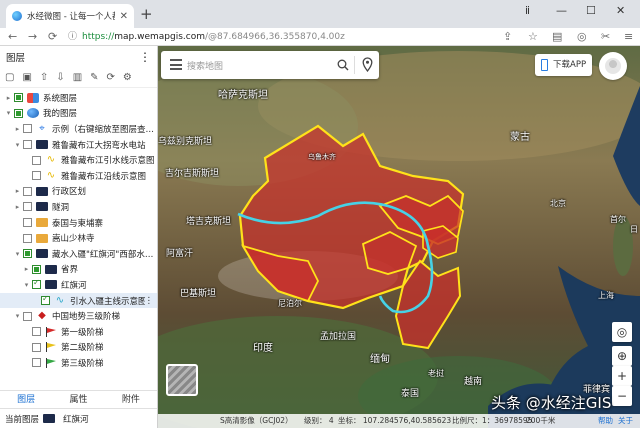  Describe the element at coordinates (33, 113) in the screenshot. I see `globe-icon` at that location.